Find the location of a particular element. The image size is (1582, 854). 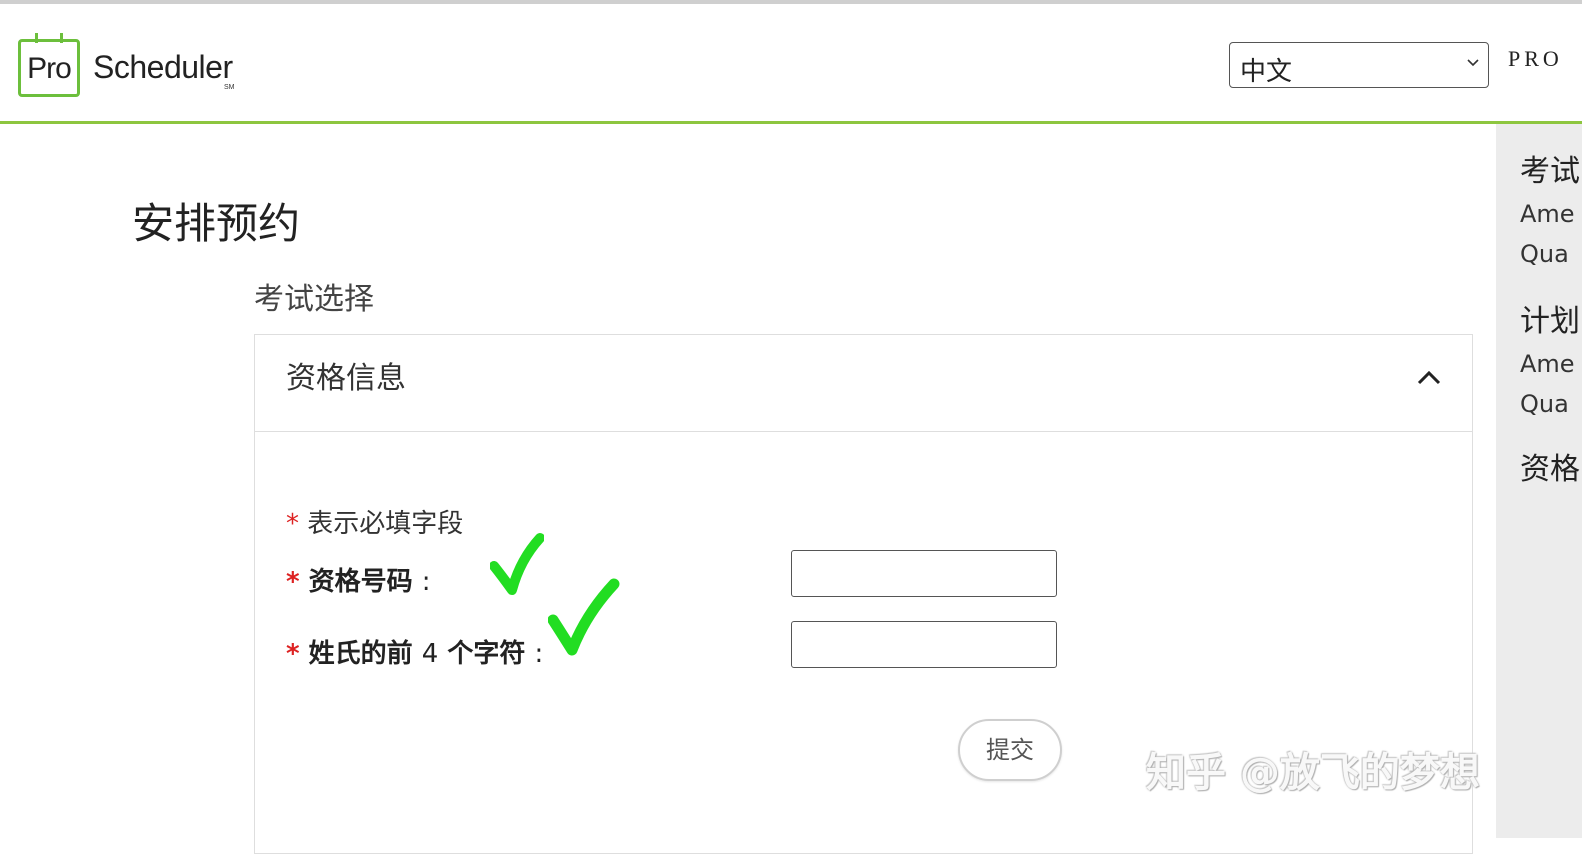

summary-sidebar: 考试 Ame Qua 计划 Ame Qua 资格 is located at coordinates (1539, 481).